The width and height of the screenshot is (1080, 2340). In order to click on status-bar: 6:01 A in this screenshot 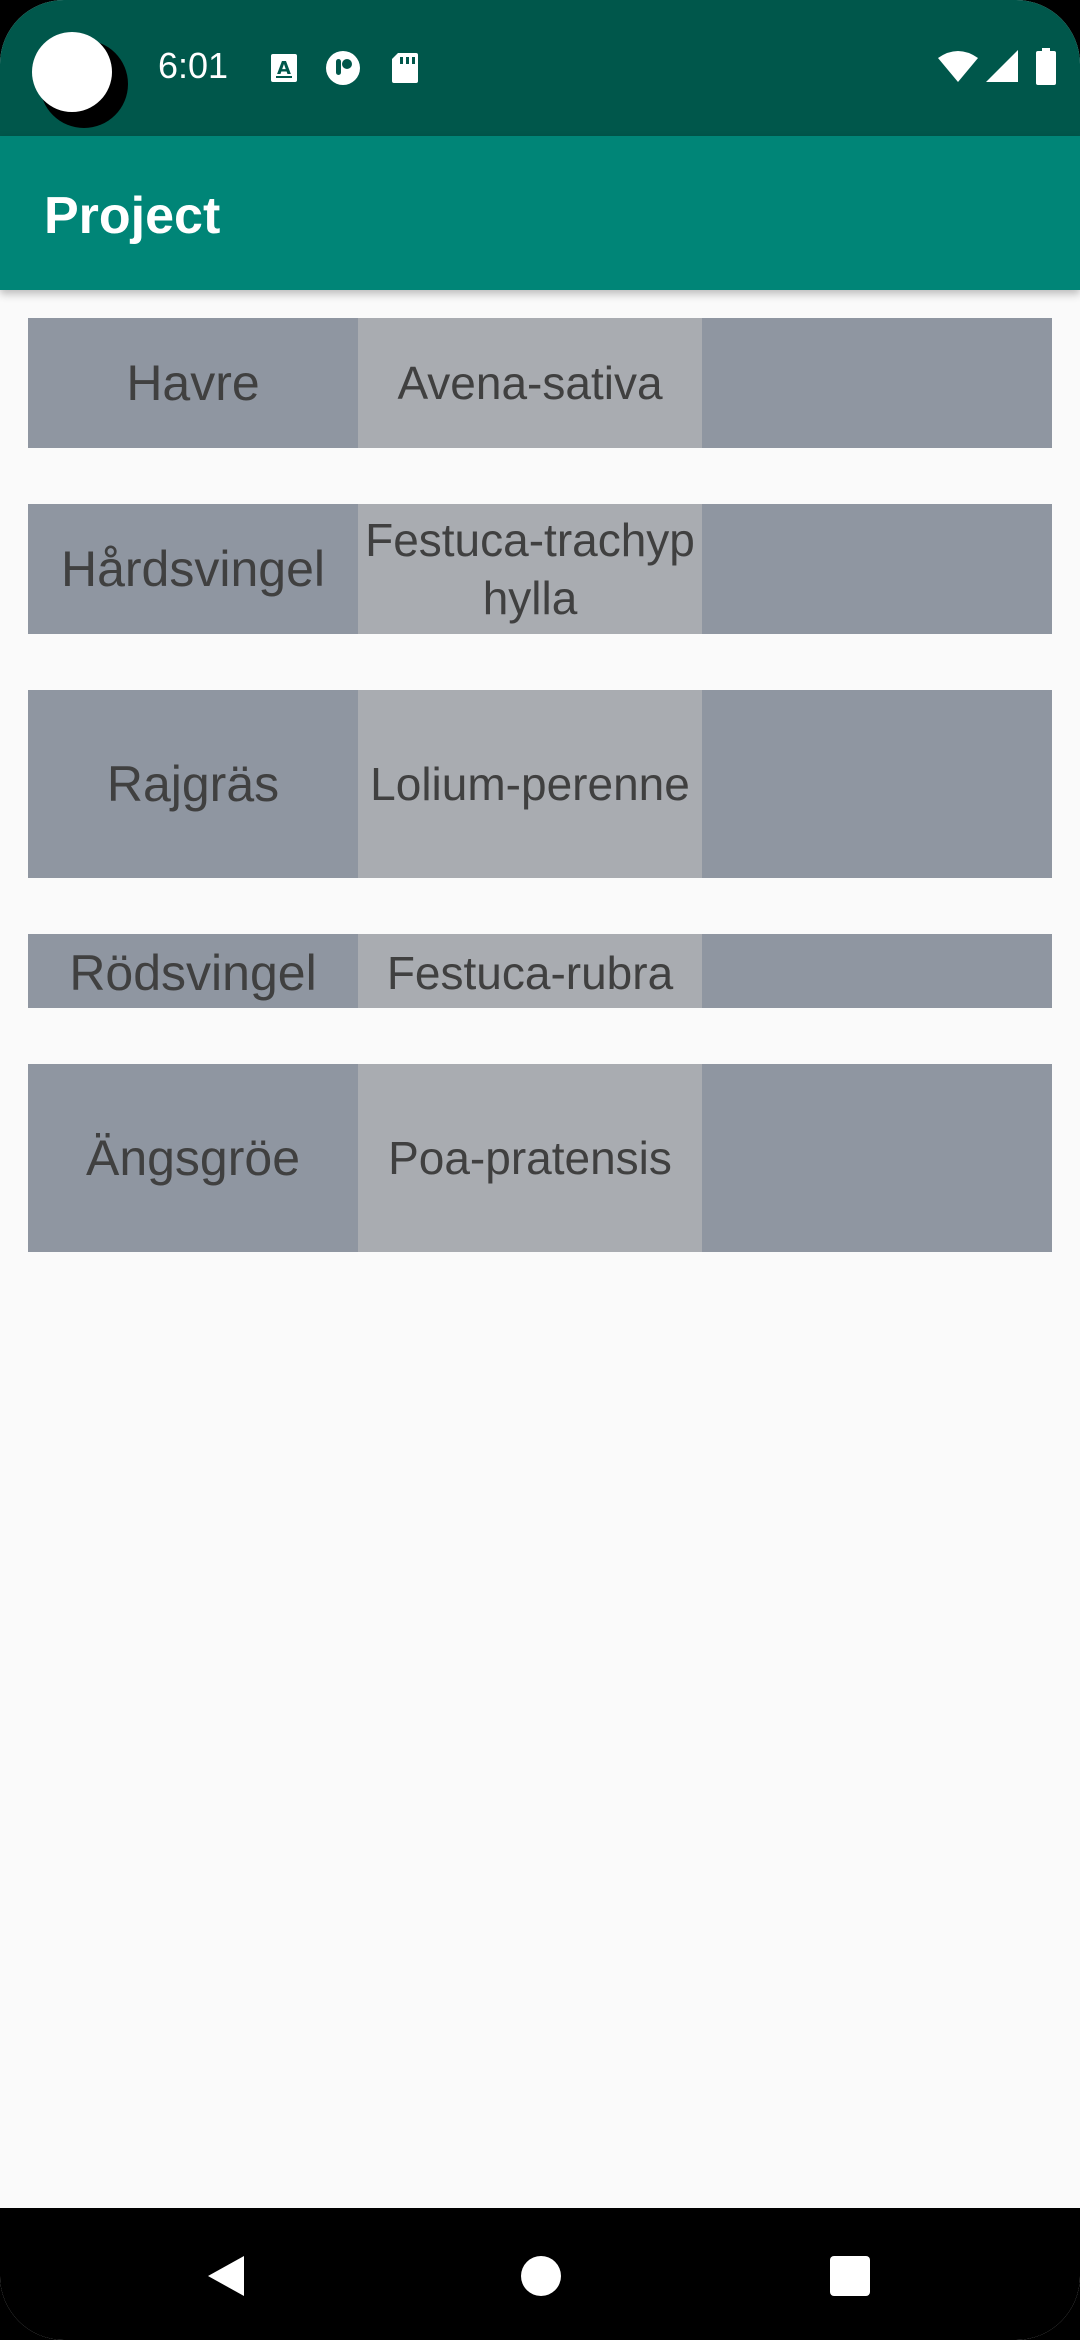, I will do `click(540, 68)`.